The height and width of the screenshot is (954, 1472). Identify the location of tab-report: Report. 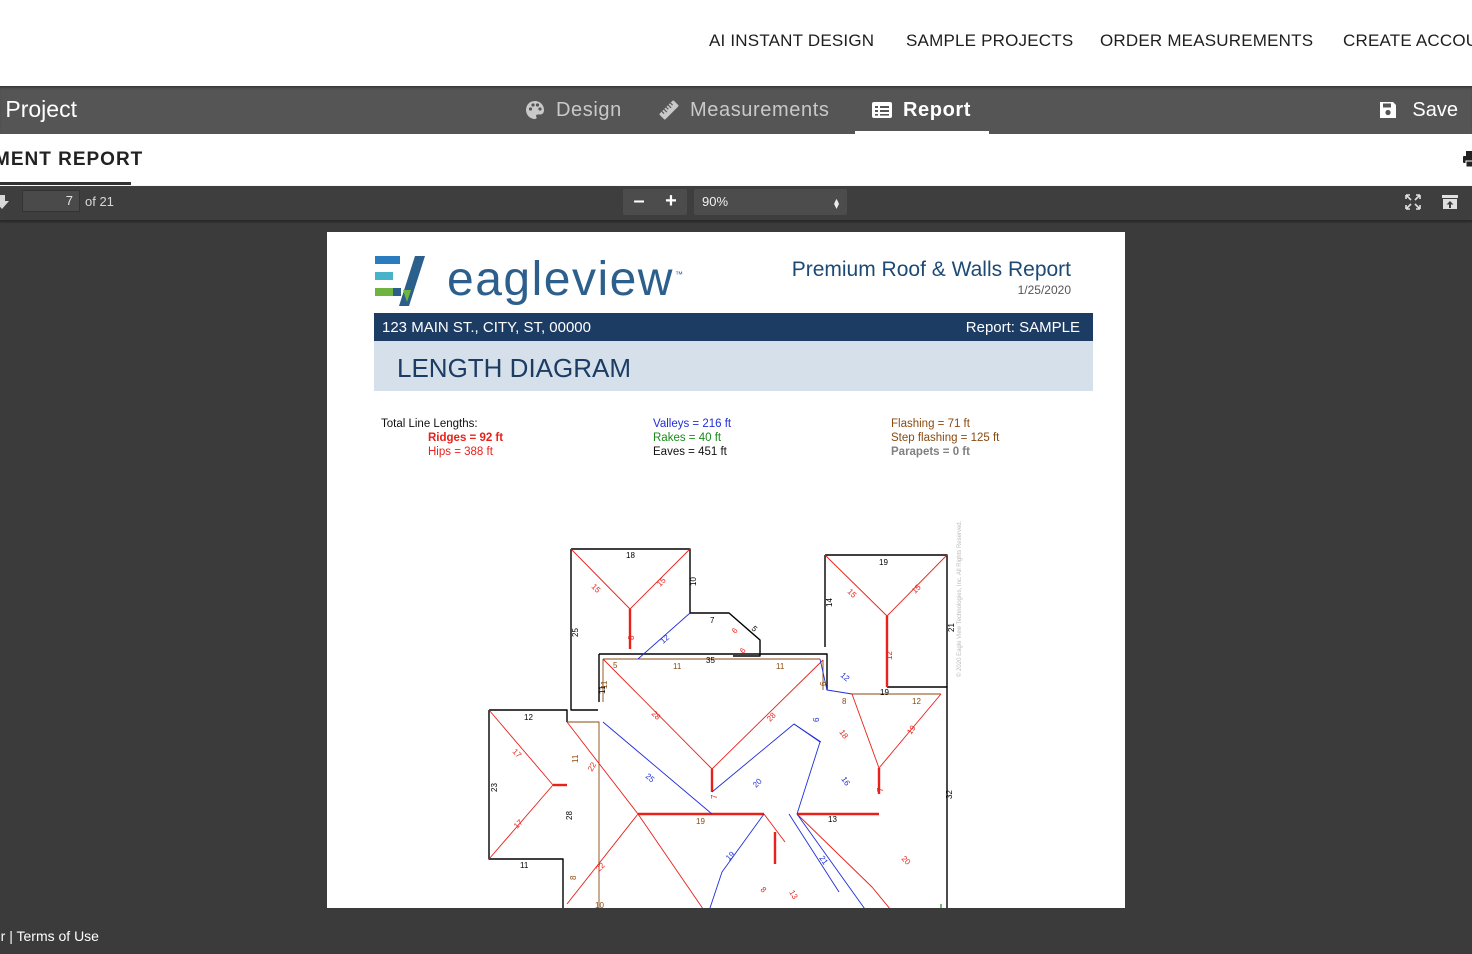
(922, 110).